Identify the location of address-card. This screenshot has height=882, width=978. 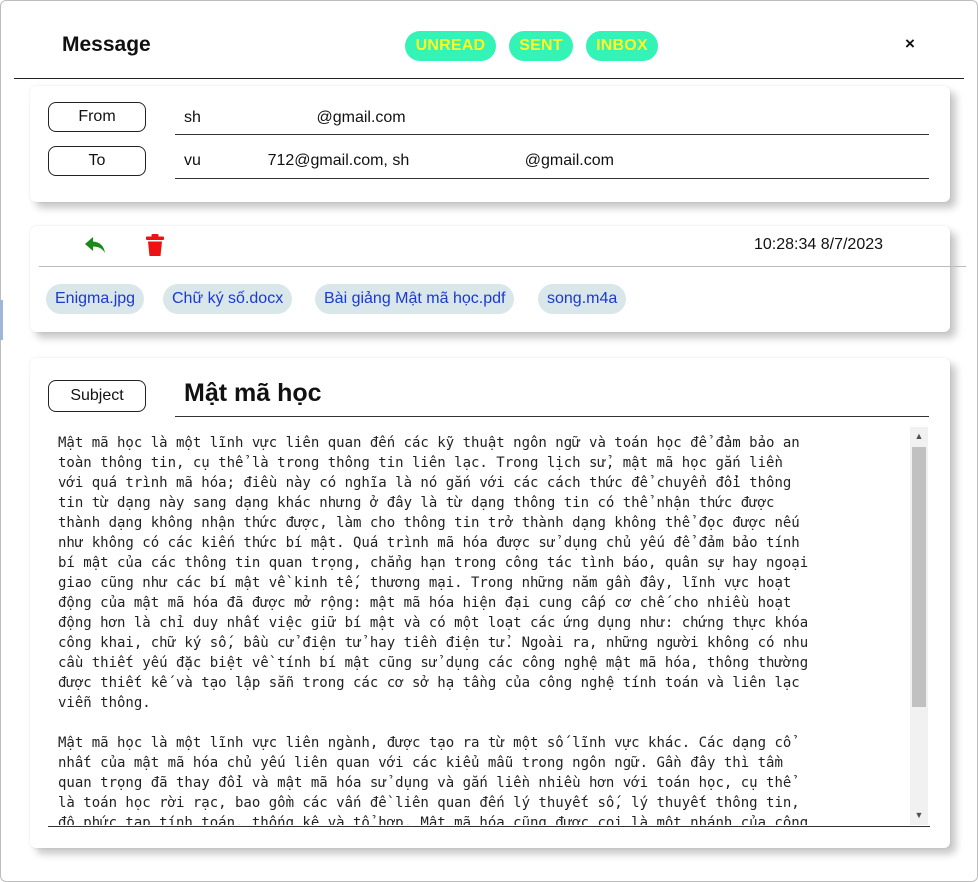
(490, 144).